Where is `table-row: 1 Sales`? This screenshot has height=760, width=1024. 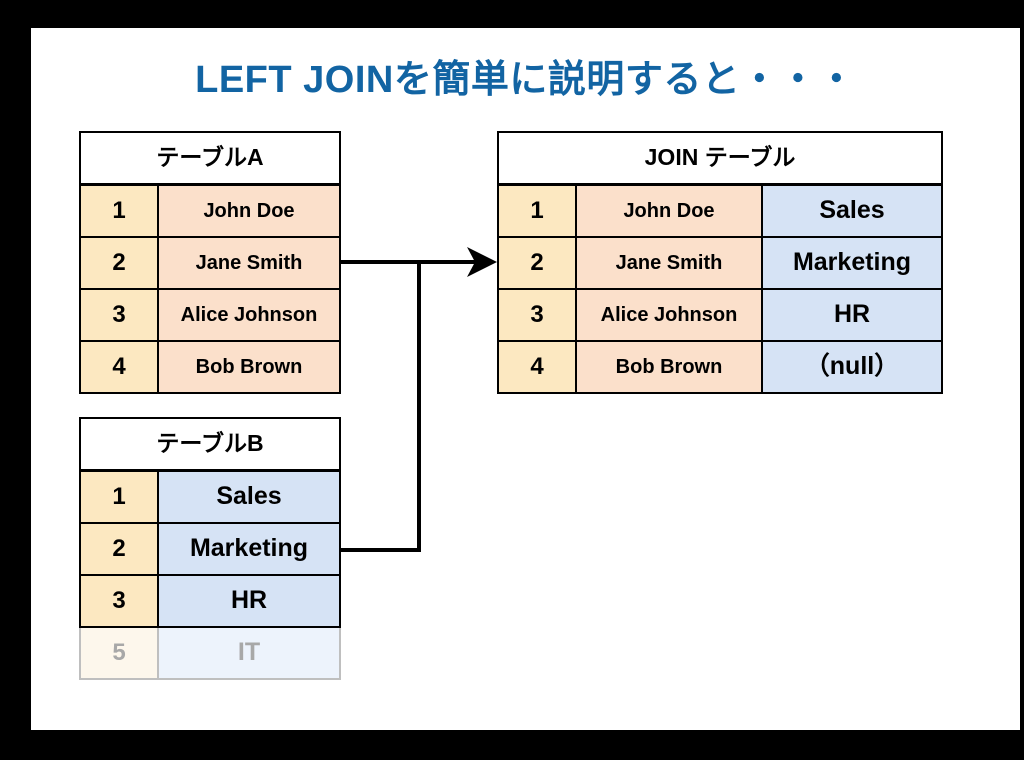
table-row: 1 Sales is located at coordinates (210, 496).